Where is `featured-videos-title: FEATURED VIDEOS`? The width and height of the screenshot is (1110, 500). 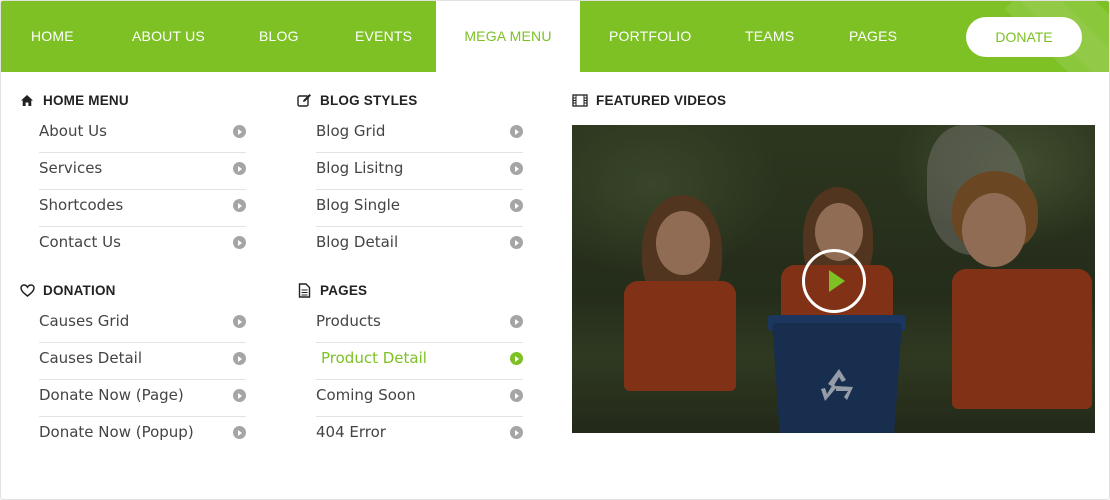 featured-videos-title: FEATURED VIDEOS is located at coordinates (661, 100).